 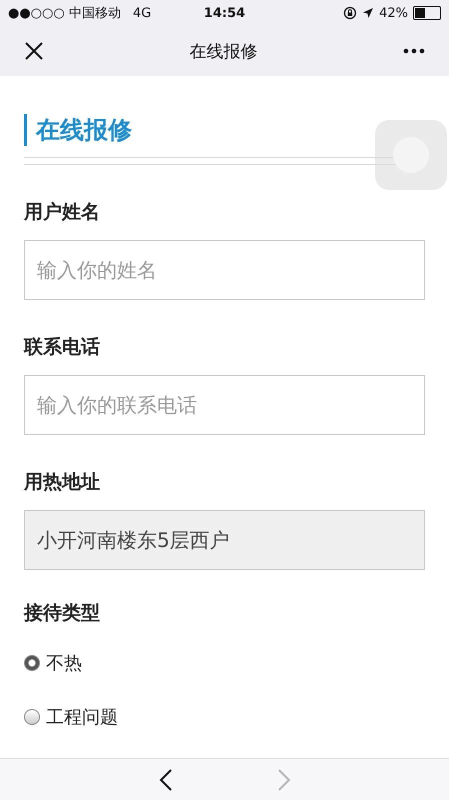 I want to click on section-title: 在线报修, so click(x=84, y=130).